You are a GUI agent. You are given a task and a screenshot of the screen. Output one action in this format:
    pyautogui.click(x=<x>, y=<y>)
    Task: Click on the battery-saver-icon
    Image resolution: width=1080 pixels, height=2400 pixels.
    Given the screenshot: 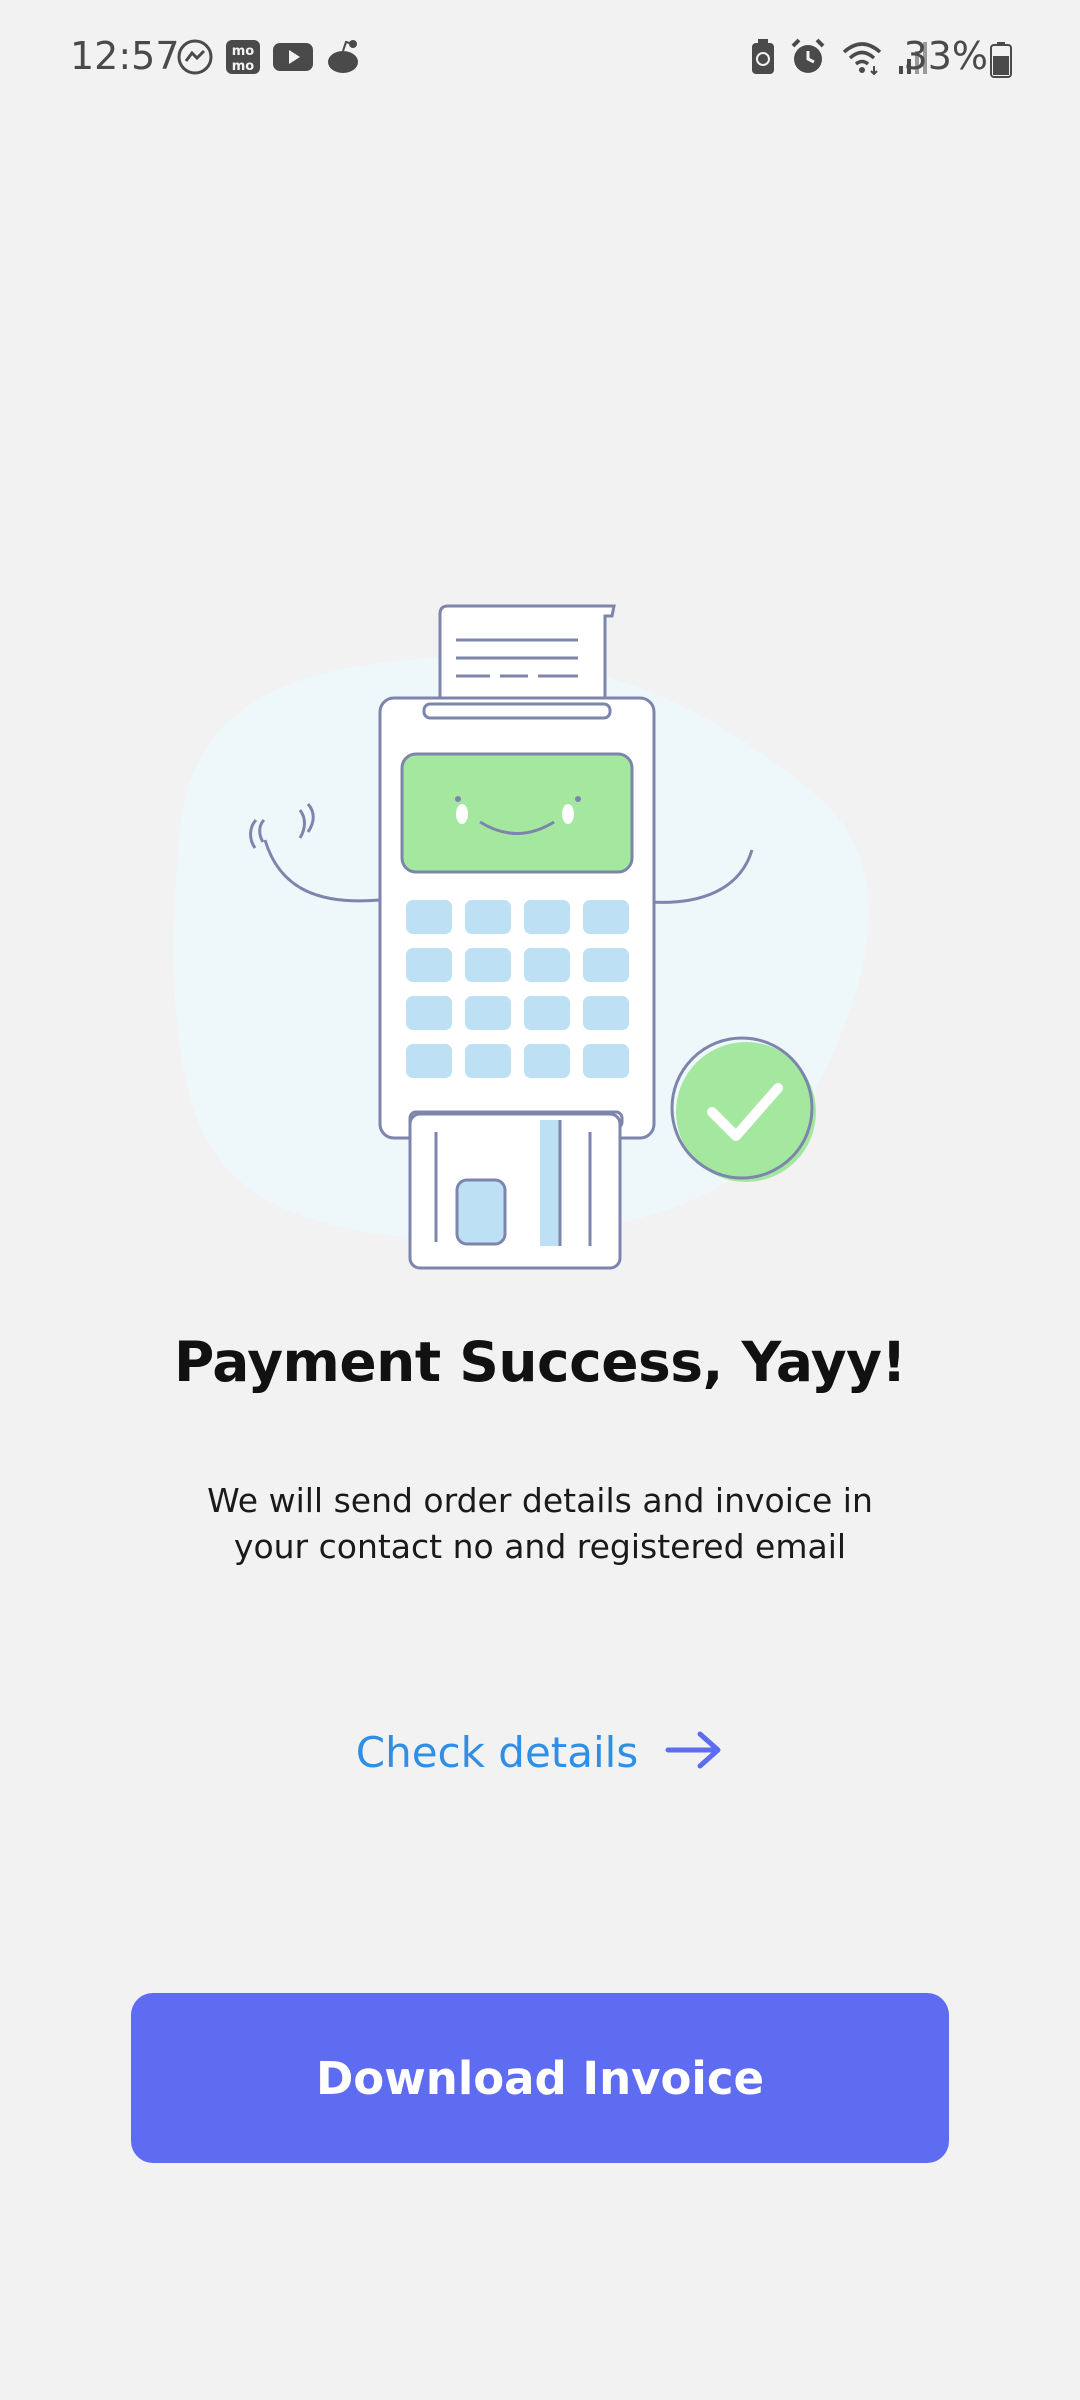 What is the action you would take?
    pyautogui.click(x=763, y=59)
    